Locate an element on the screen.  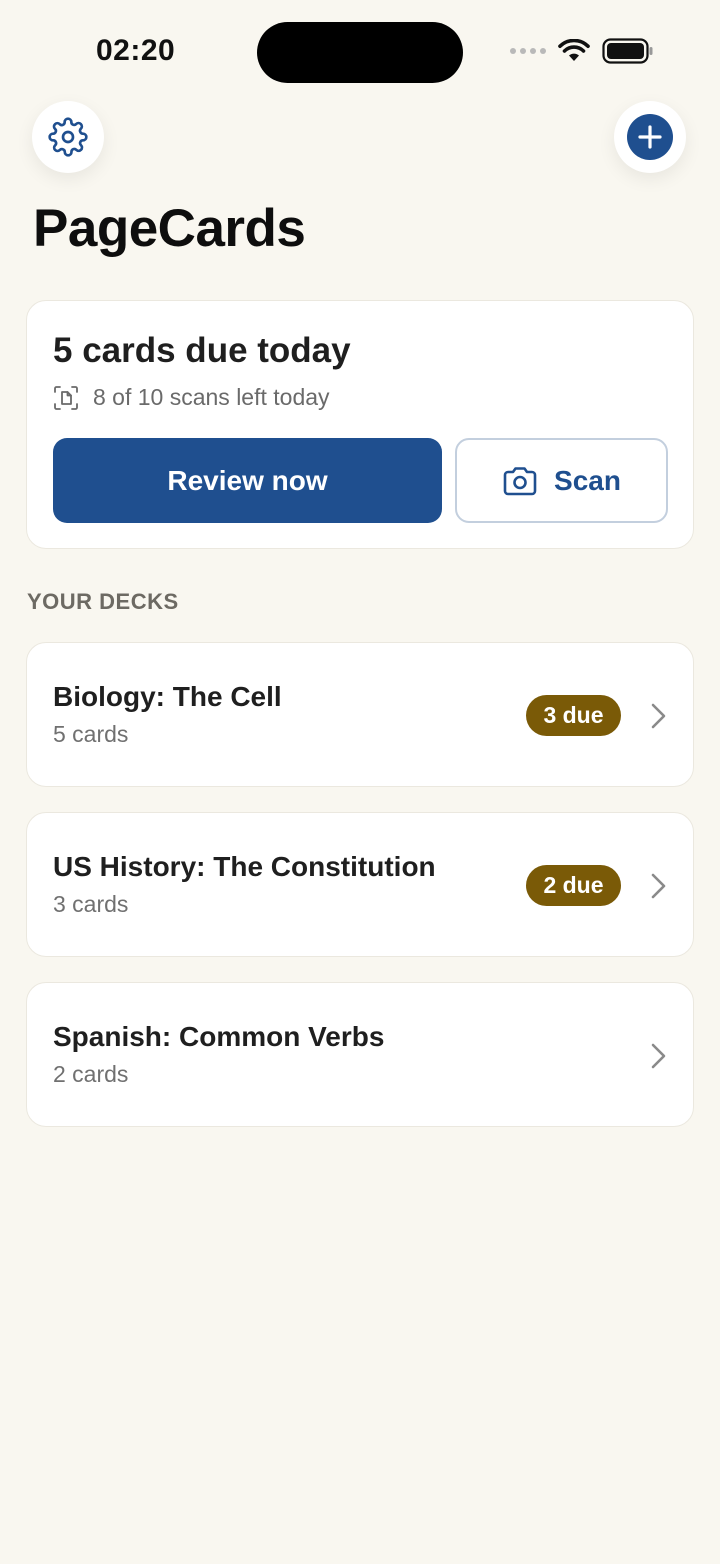
review-now-button: Review now is located at coordinates (247, 480).